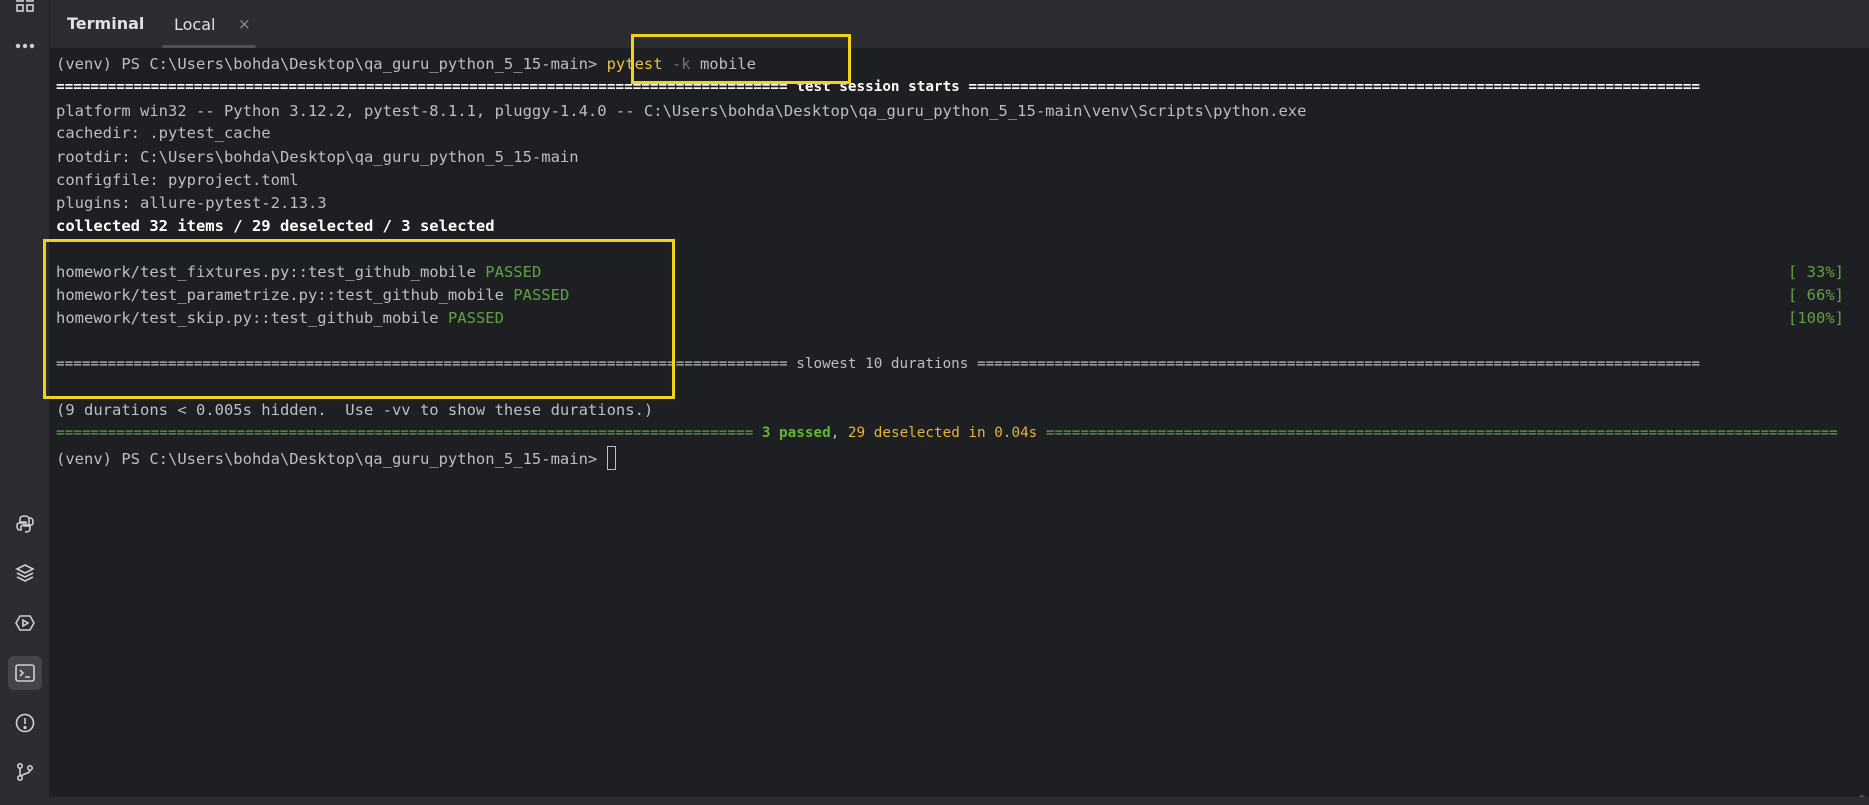 Image resolution: width=1869 pixels, height=805 pixels. What do you see at coordinates (959, 24) in the screenshot?
I see `tool-window-header: Terminal Local ×` at bounding box center [959, 24].